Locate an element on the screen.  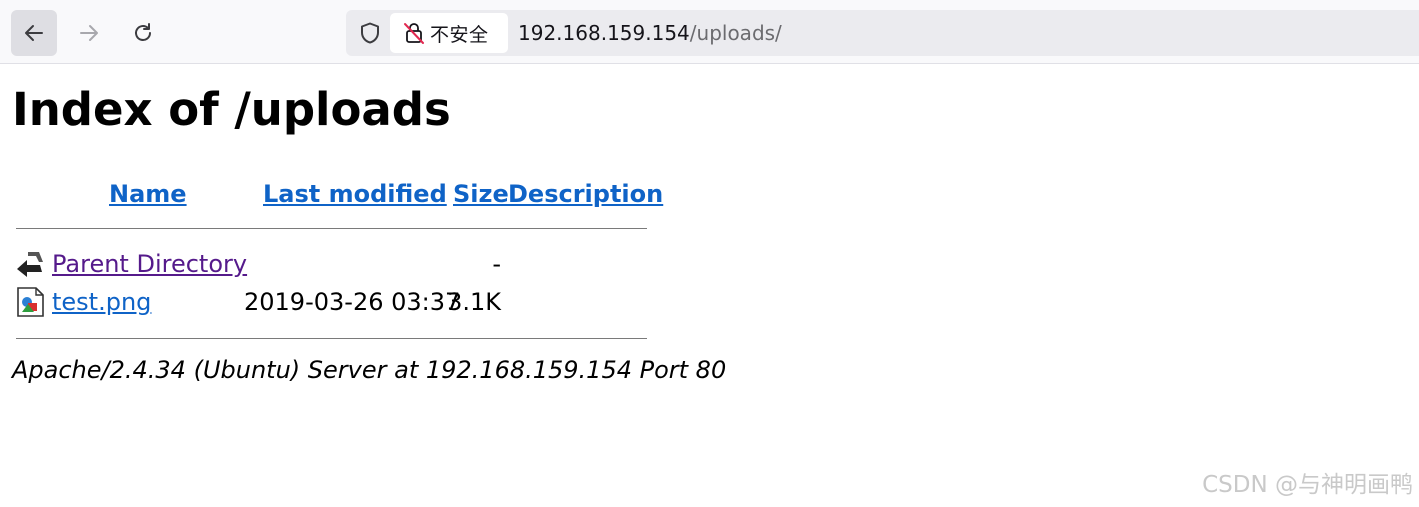
forward-button is located at coordinates (89, 33).